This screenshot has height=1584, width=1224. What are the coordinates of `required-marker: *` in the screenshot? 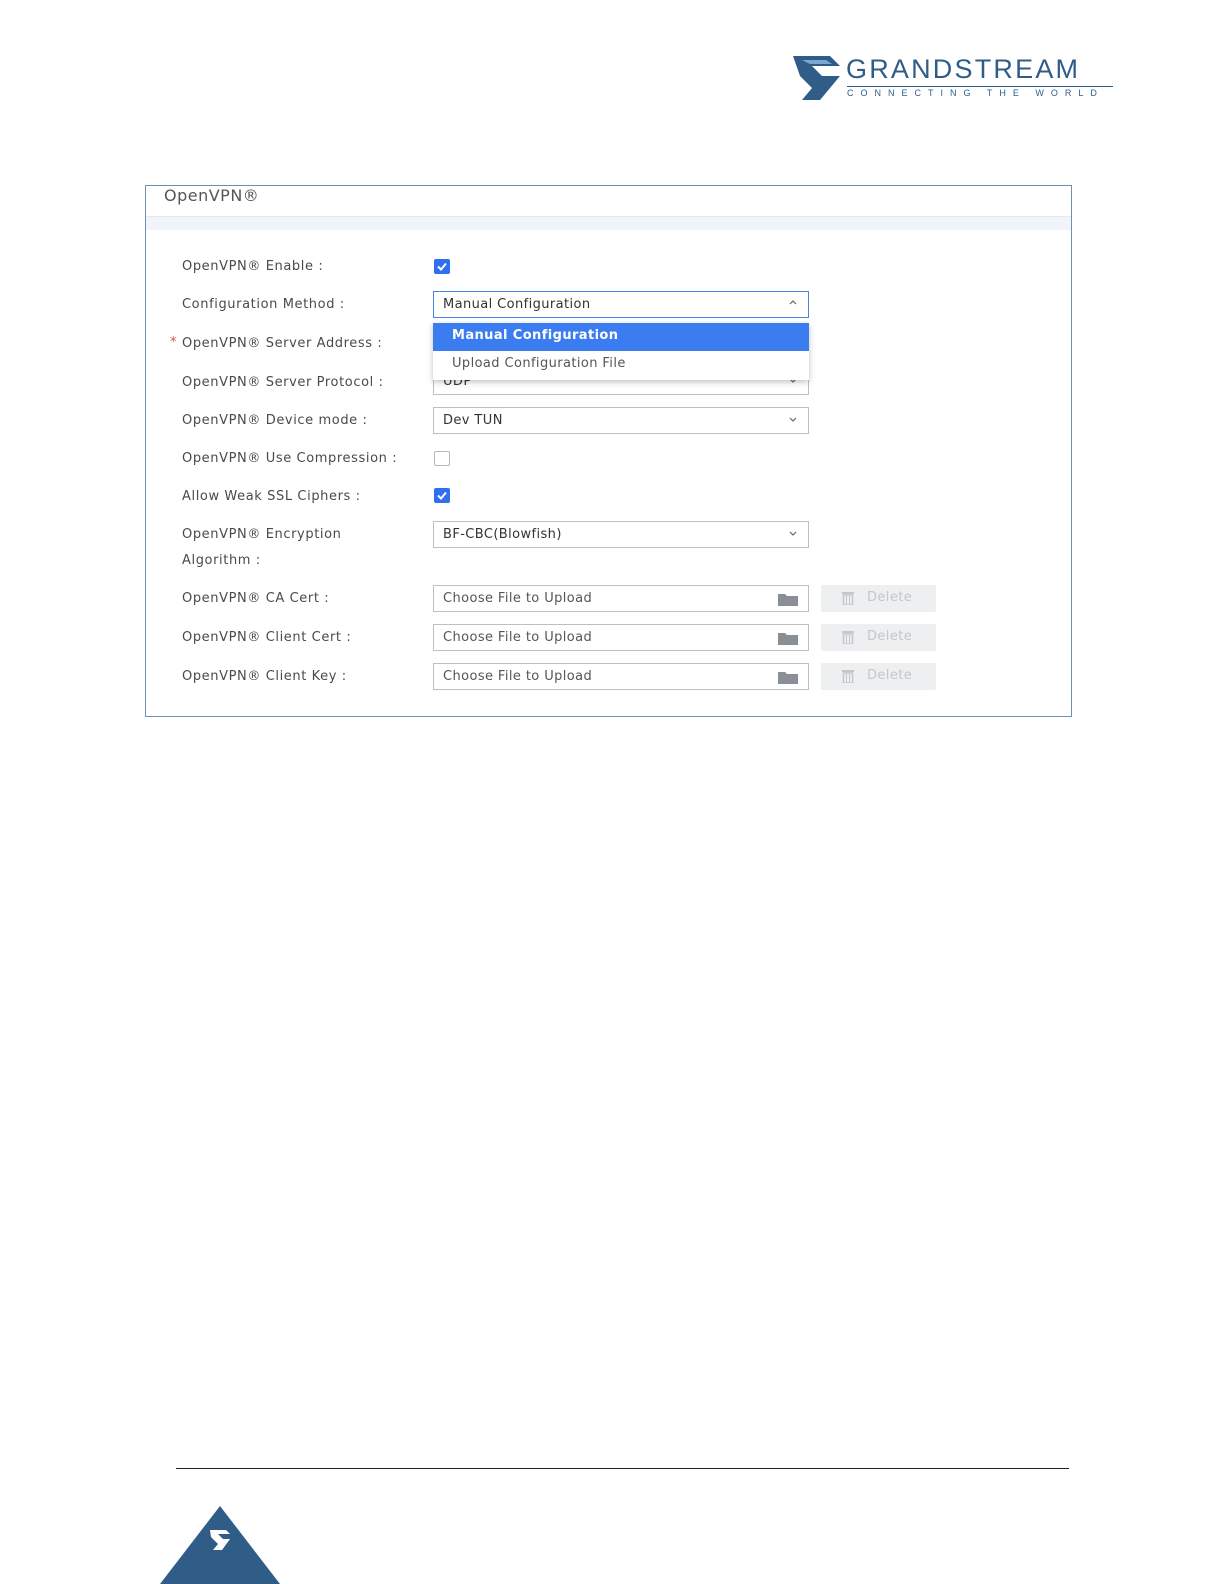 It's located at (173, 342).